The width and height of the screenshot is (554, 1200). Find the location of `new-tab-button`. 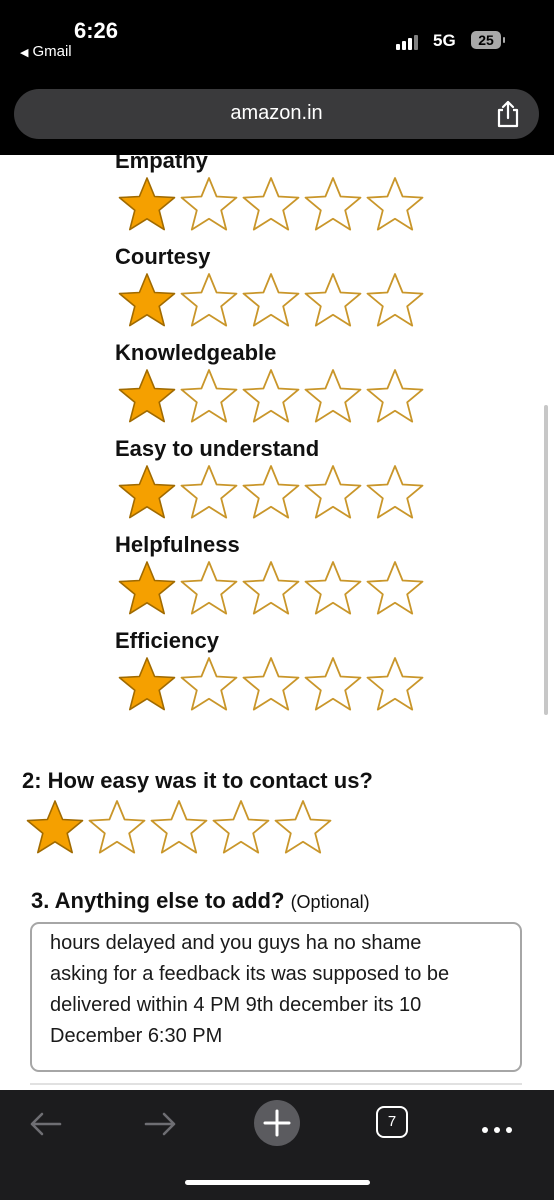

new-tab-button is located at coordinates (277, 1123).